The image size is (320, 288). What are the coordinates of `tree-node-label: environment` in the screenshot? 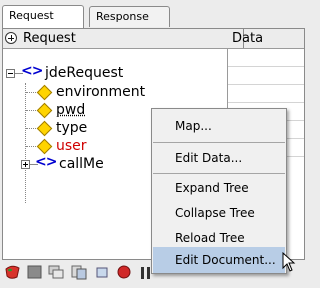 It's located at (101, 92).